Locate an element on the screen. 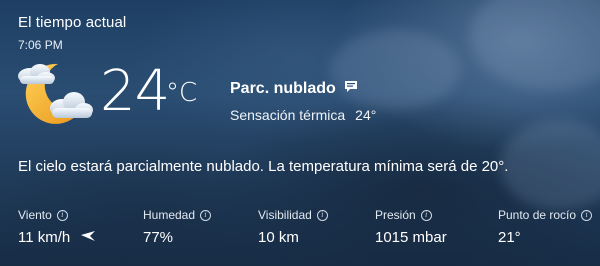 The image size is (600, 266). current-temperature: 24 is located at coordinates (135, 91).